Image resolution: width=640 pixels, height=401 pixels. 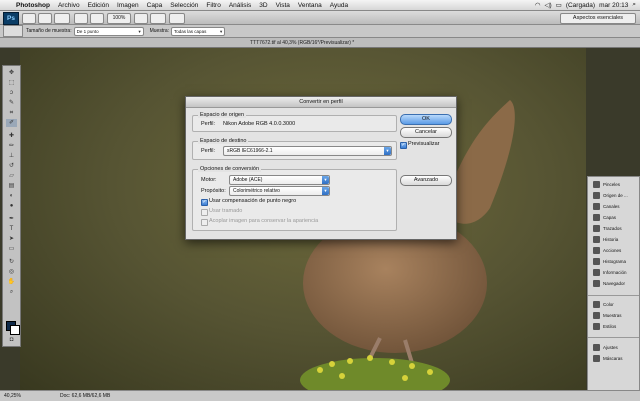 I want to click on panel-navegador: Navegador, so click(x=613, y=283).